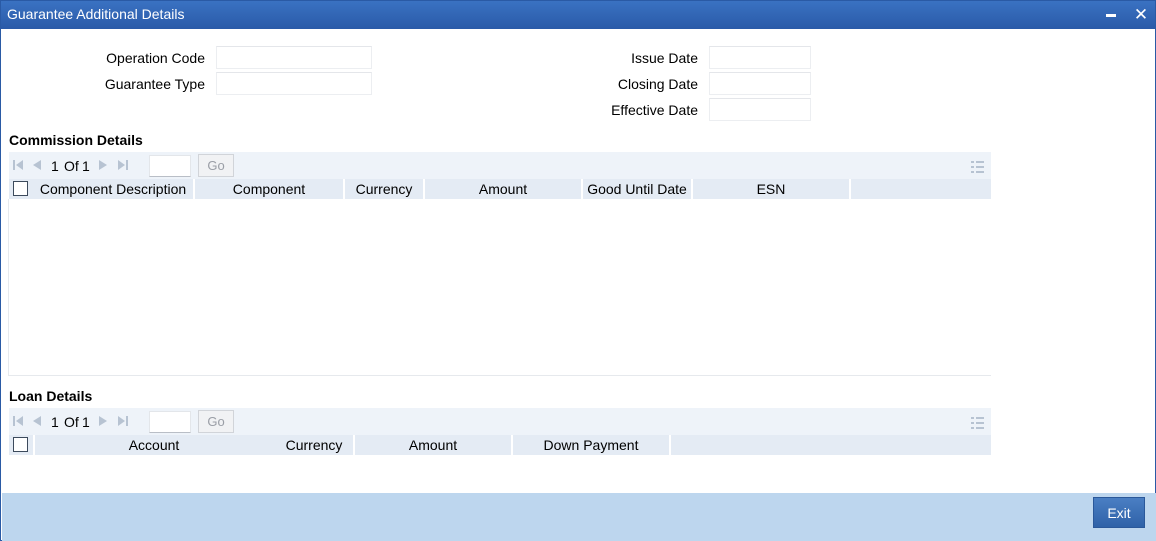 This screenshot has height=541, width=1156. Describe the element at coordinates (154, 445) in the screenshot. I see `column-header-account: Account` at that location.